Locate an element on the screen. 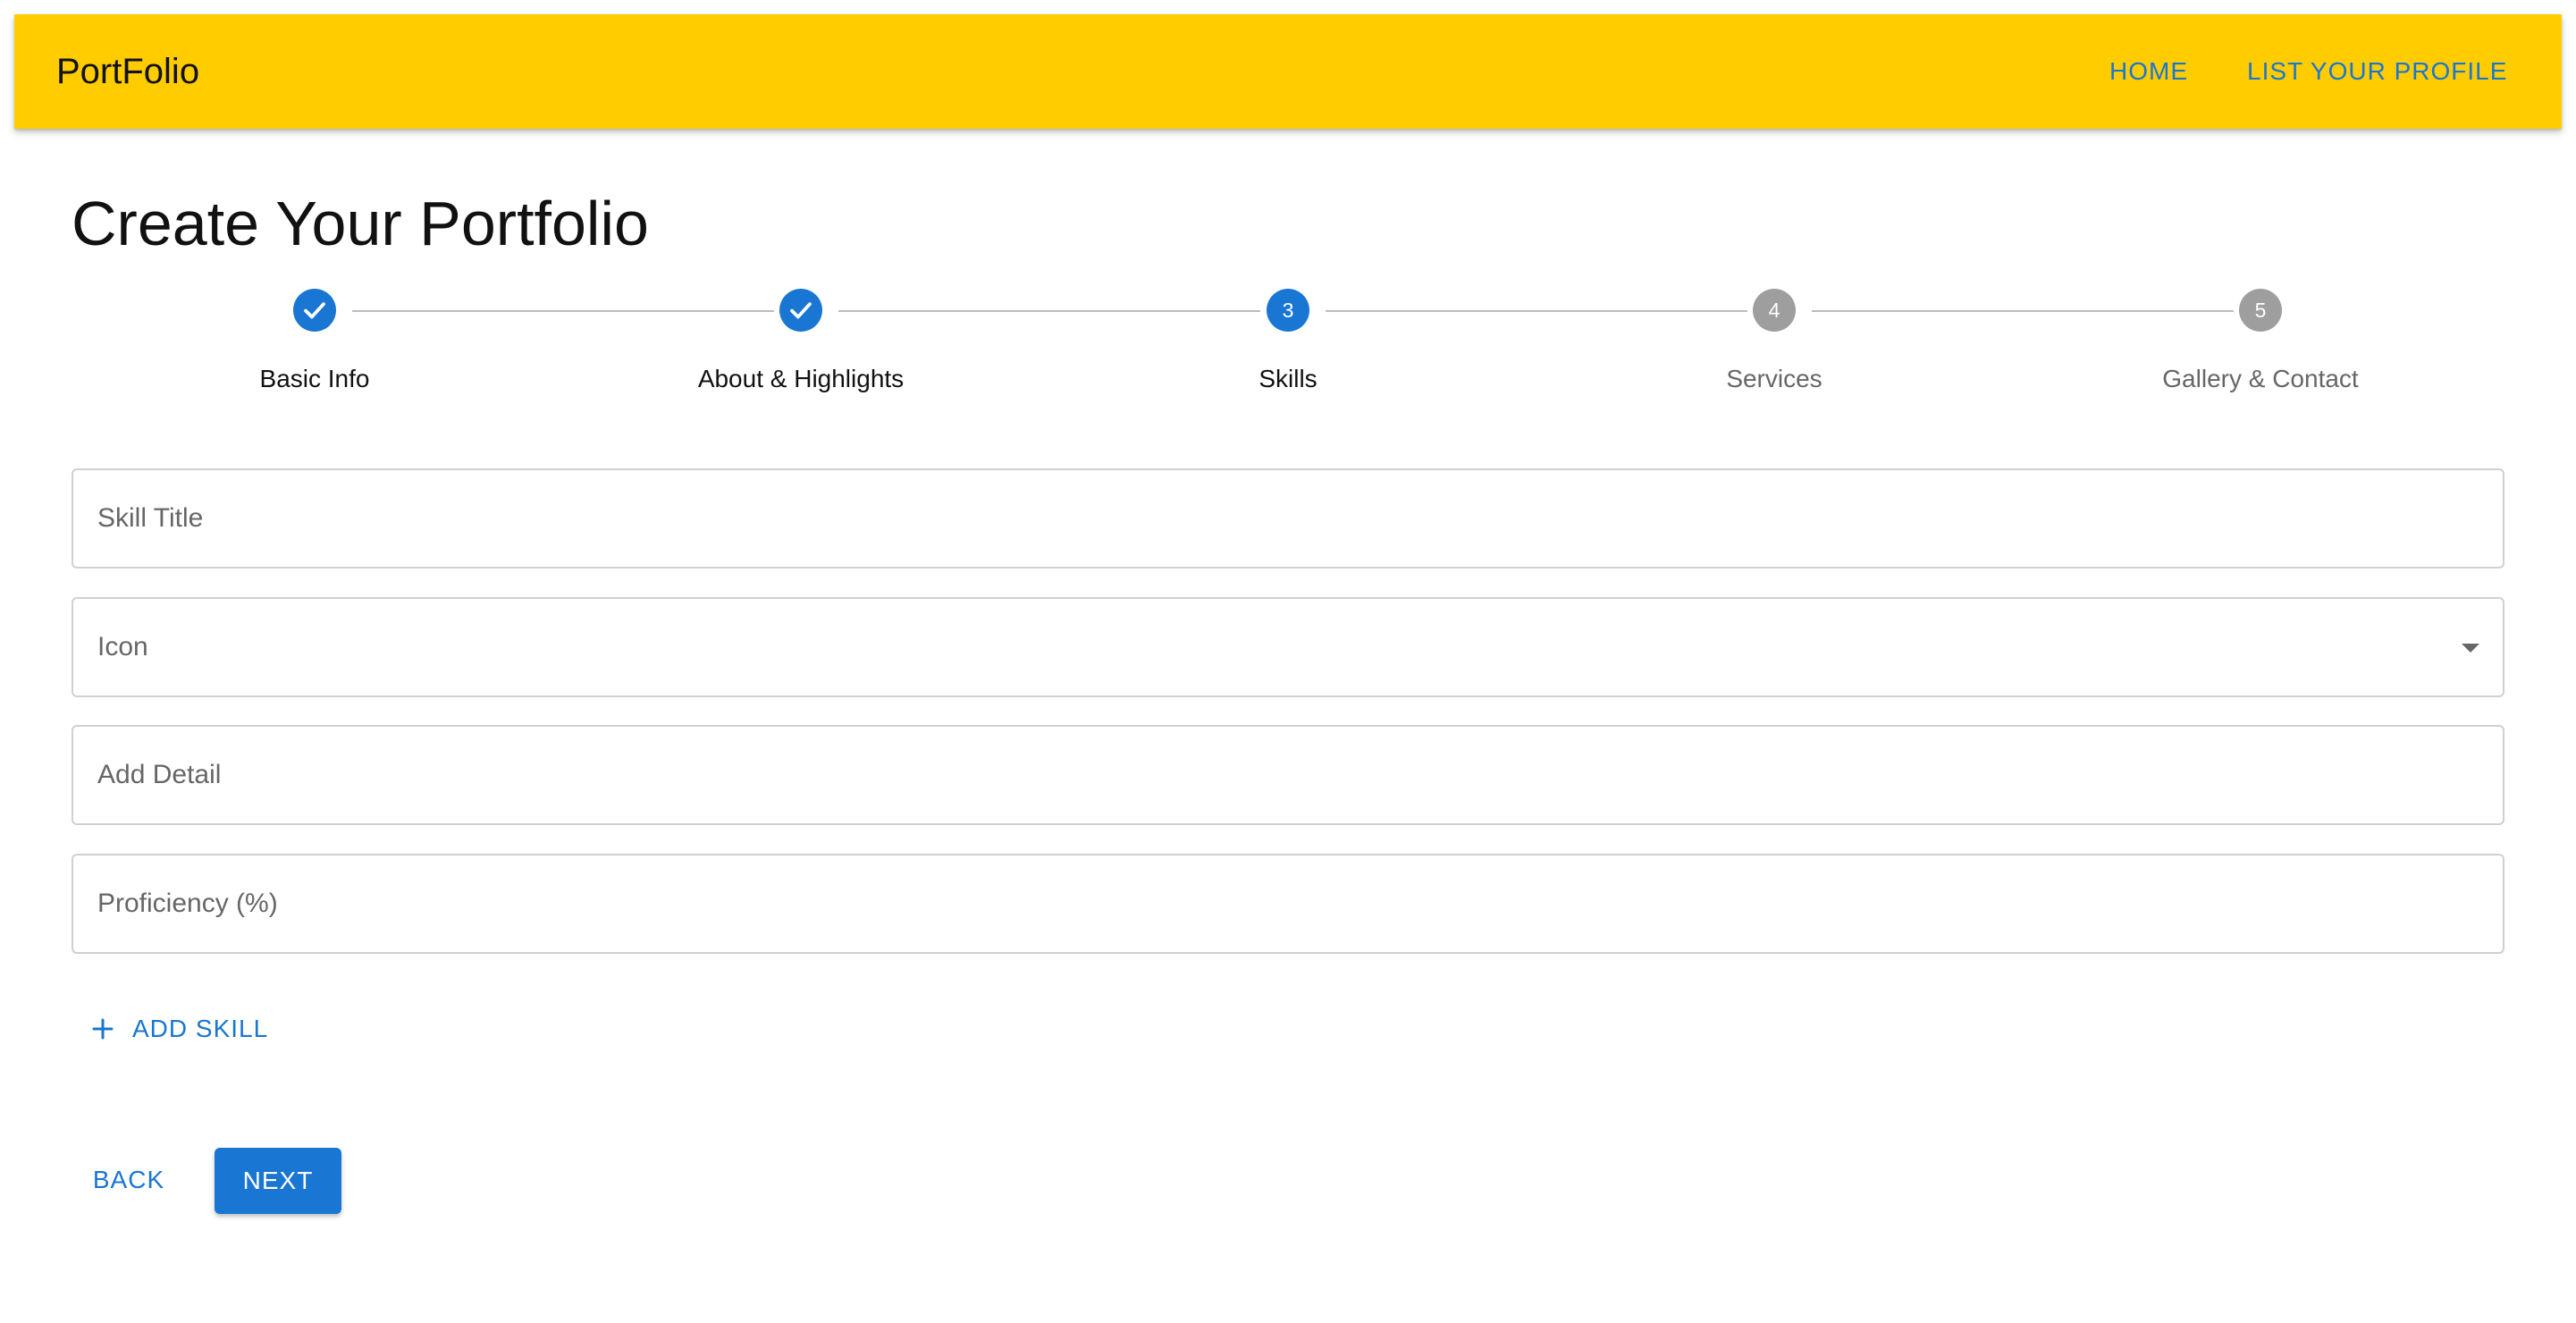  nav-list-your-profile-link: LIST YOUR PROFILE is located at coordinates (2377, 71).